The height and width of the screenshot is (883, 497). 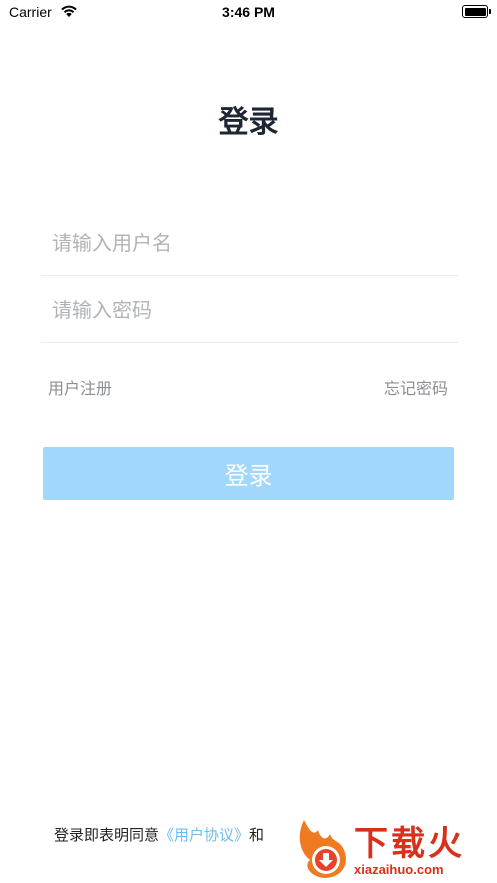 I want to click on agreement-prefix: 登录即表明同意, so click(x=107, y=835).